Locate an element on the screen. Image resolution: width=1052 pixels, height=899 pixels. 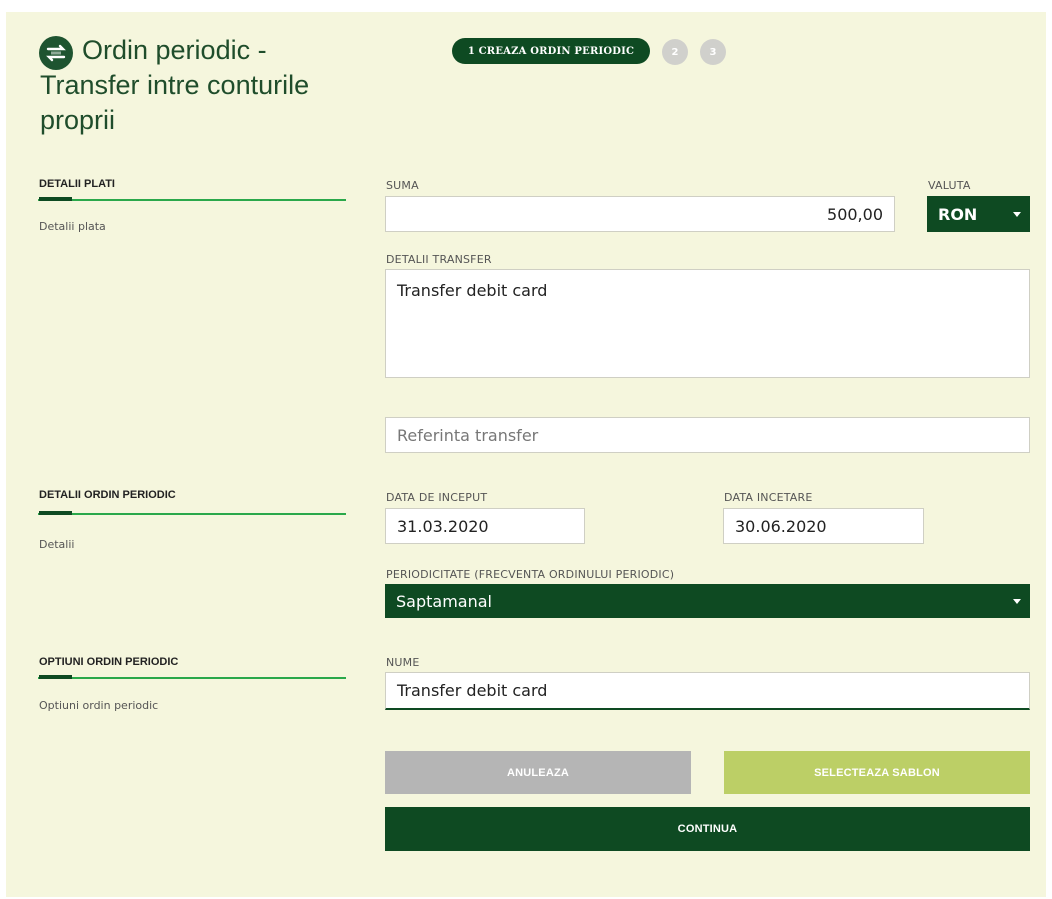
selecteaza-sablon-button: SELECTEAZA SABLON is located at coordinates (877, 772).